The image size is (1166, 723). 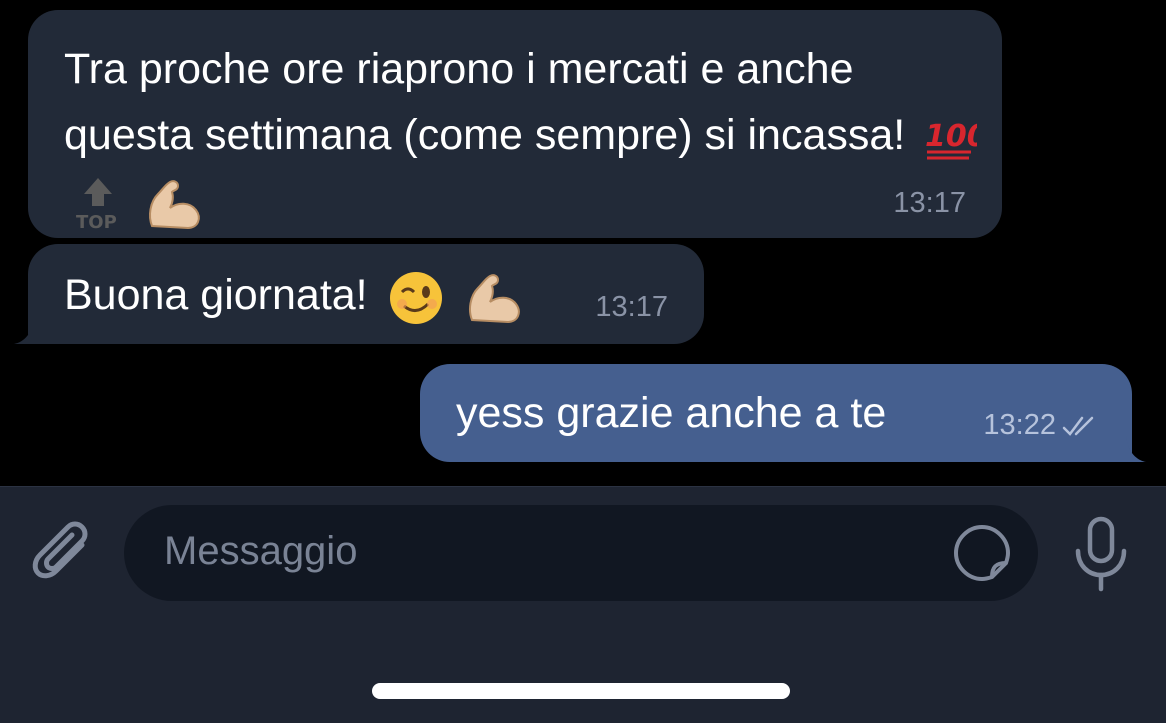 I want to click on home-indicator, so click(x=581, y=691).